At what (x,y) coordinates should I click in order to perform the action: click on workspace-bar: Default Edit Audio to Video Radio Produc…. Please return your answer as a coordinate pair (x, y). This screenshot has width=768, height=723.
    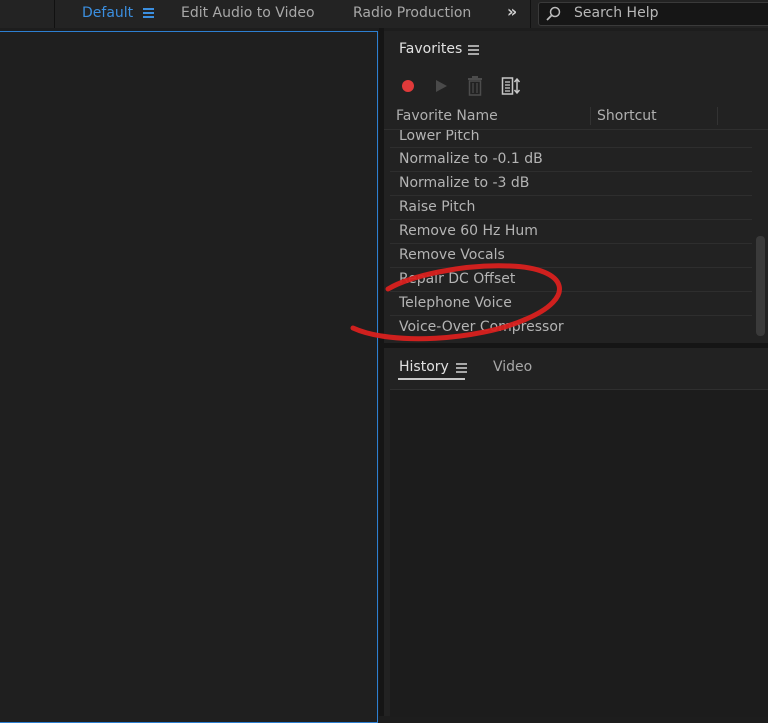
    Looking at the image, I should click on (384, 14).